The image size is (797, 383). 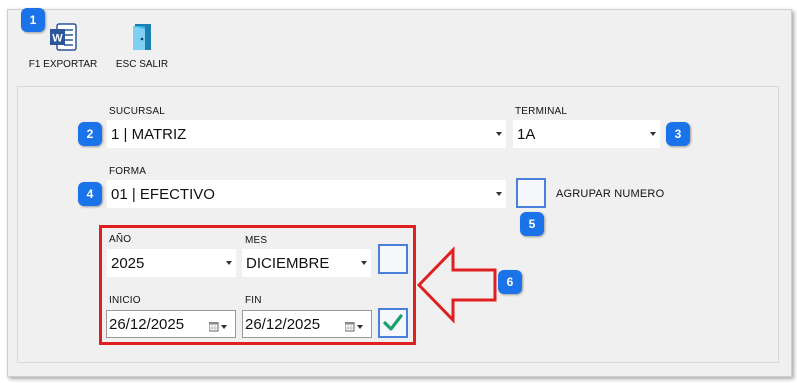 I want to click on inicio-date-picker: 26/12/2025, so click(x=171, y=324).